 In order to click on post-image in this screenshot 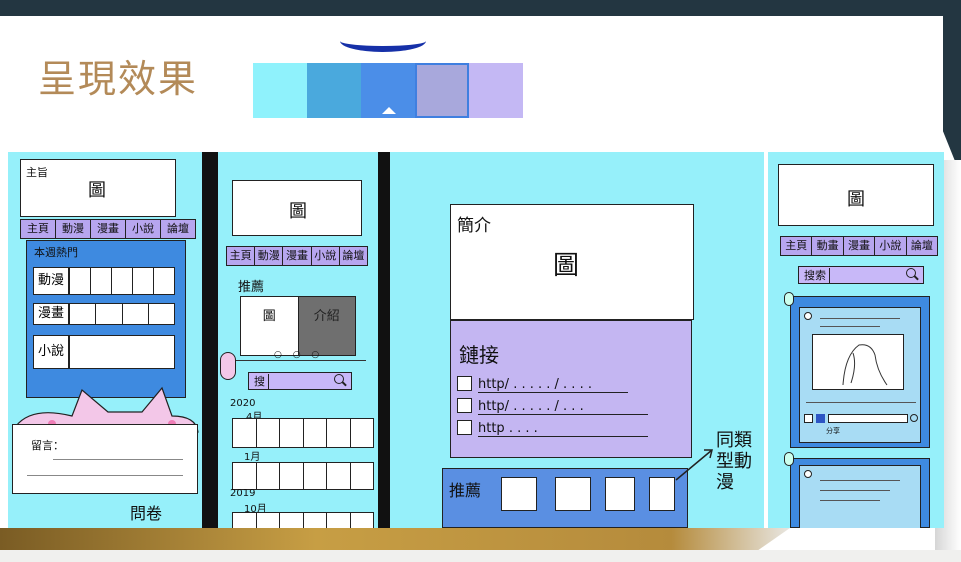, I will do `click(858, 362)`.